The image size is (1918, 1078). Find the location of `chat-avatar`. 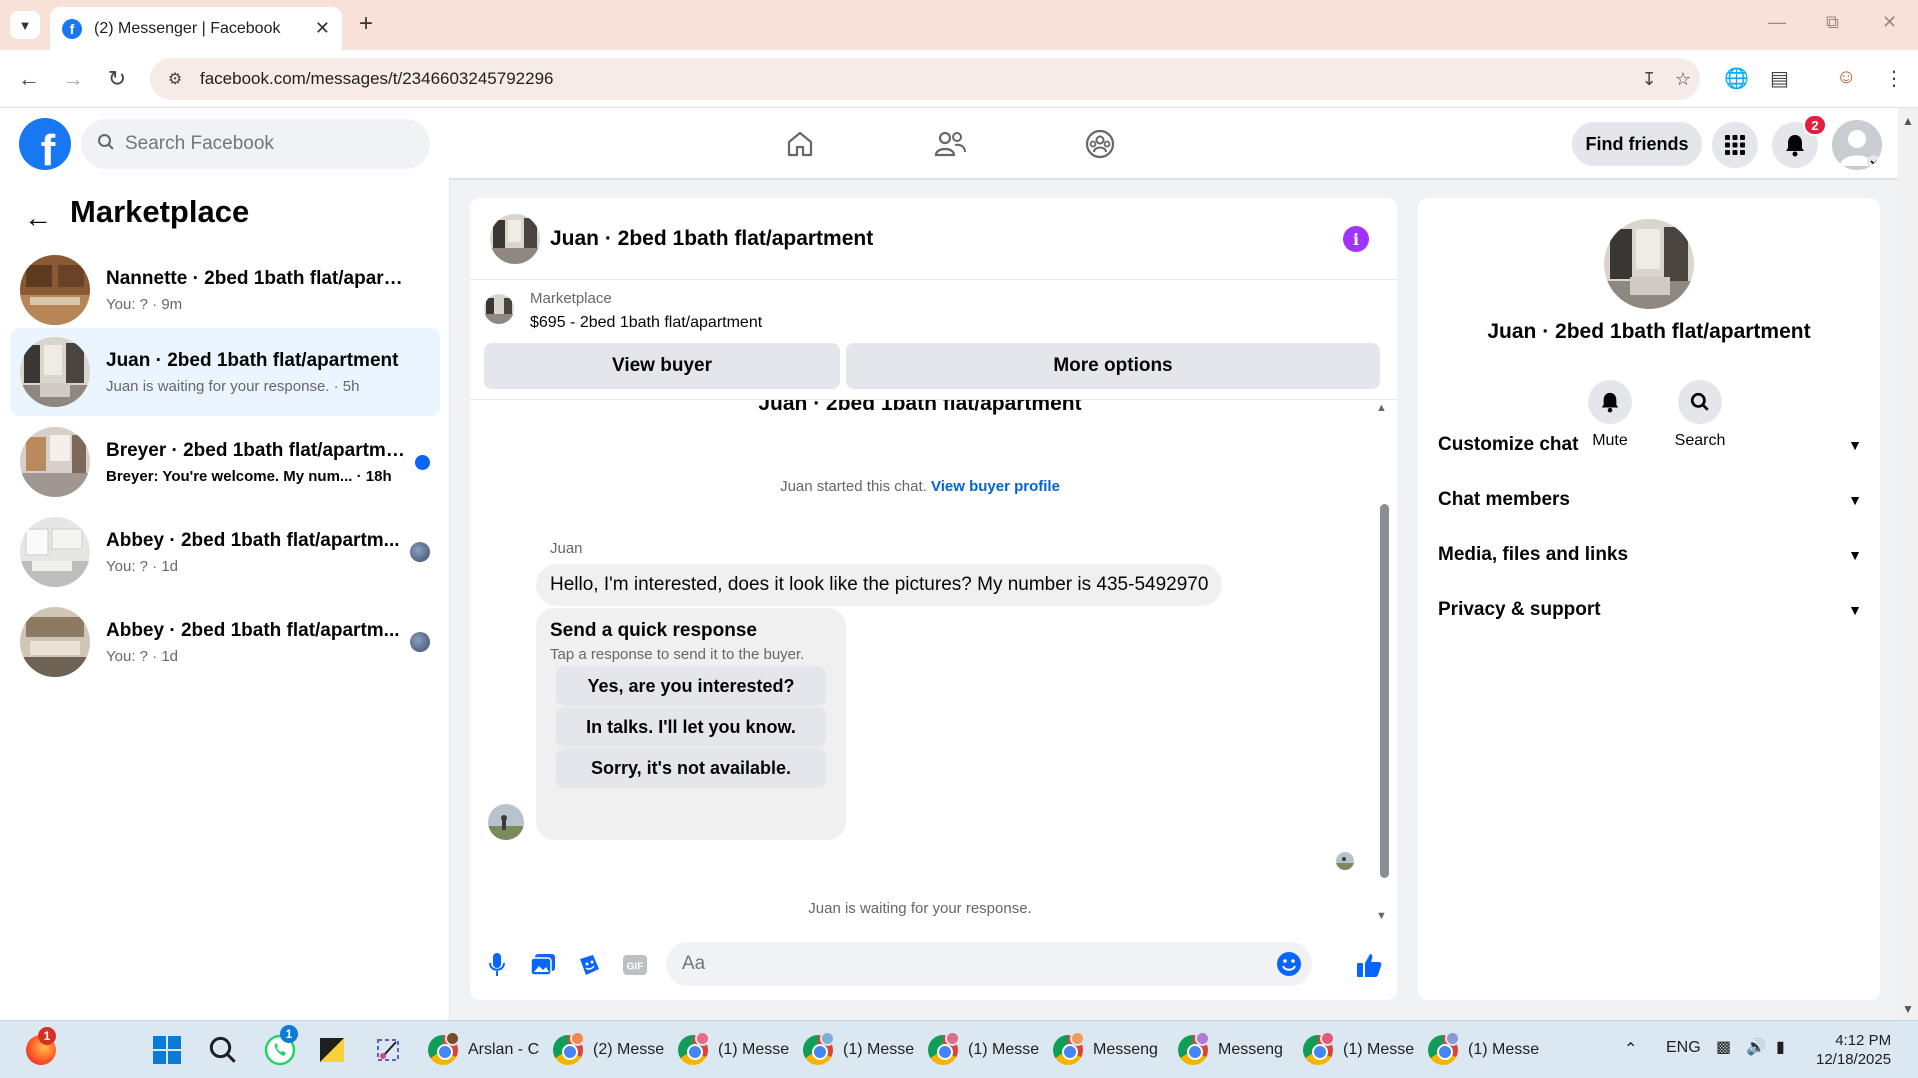

chat-avatar is located at coordinates (515, 239).